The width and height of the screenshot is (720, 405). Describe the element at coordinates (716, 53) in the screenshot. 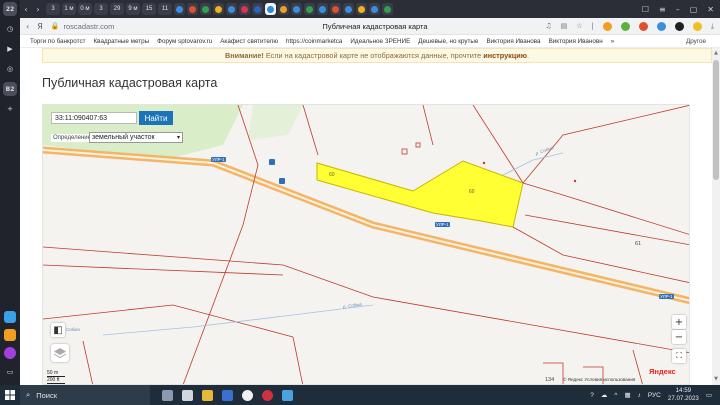

I see `scroll-up-icon: ▲` at that location.